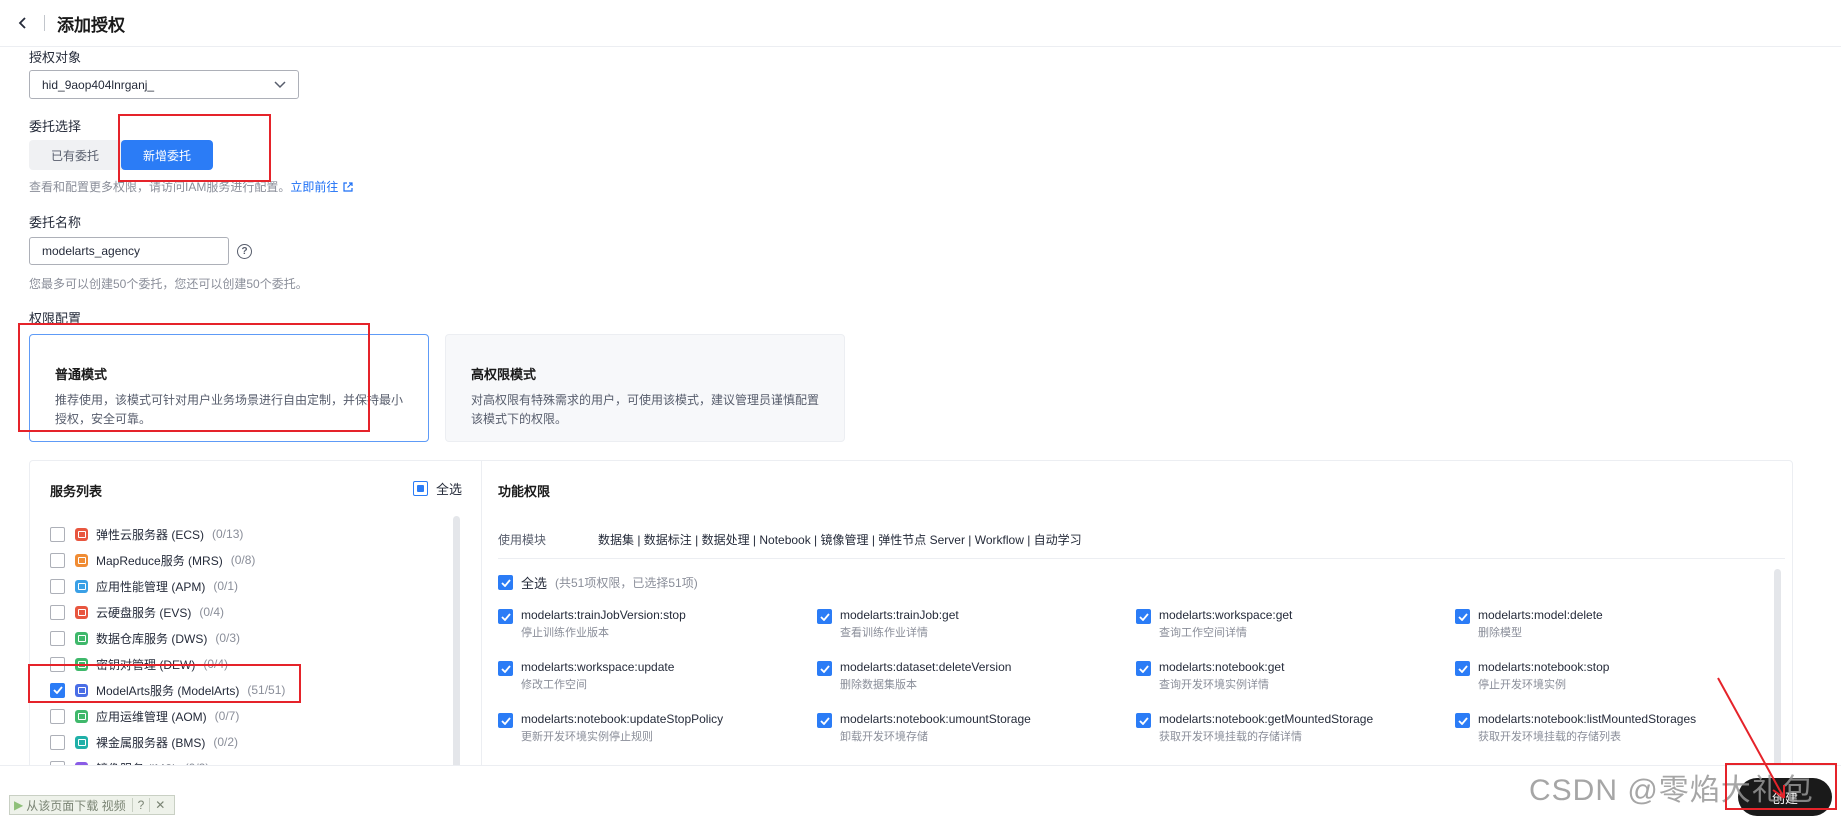 This screenshot has height=818, width=1841. Describe the element at coordinates (212, 612) in the screenshot. I see `service-count: (0/4)` at that location.